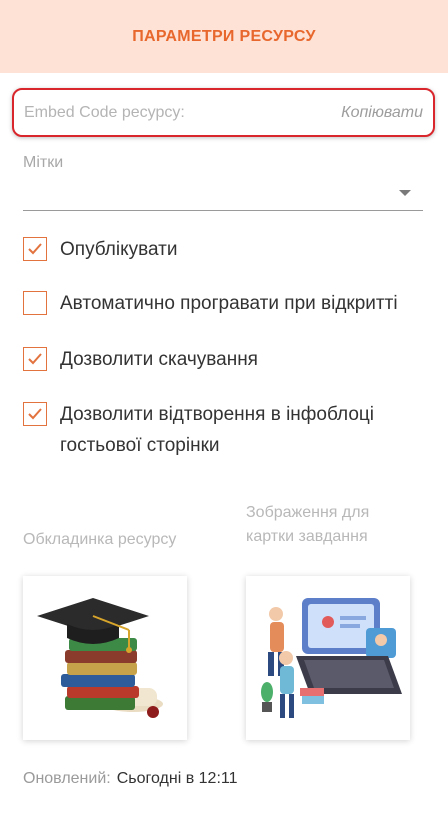 Image resolution: width=448 pixels, height=813 pixels. I want to click on embed-code-label: Embed Code ресурсу:, so click(104, 112).